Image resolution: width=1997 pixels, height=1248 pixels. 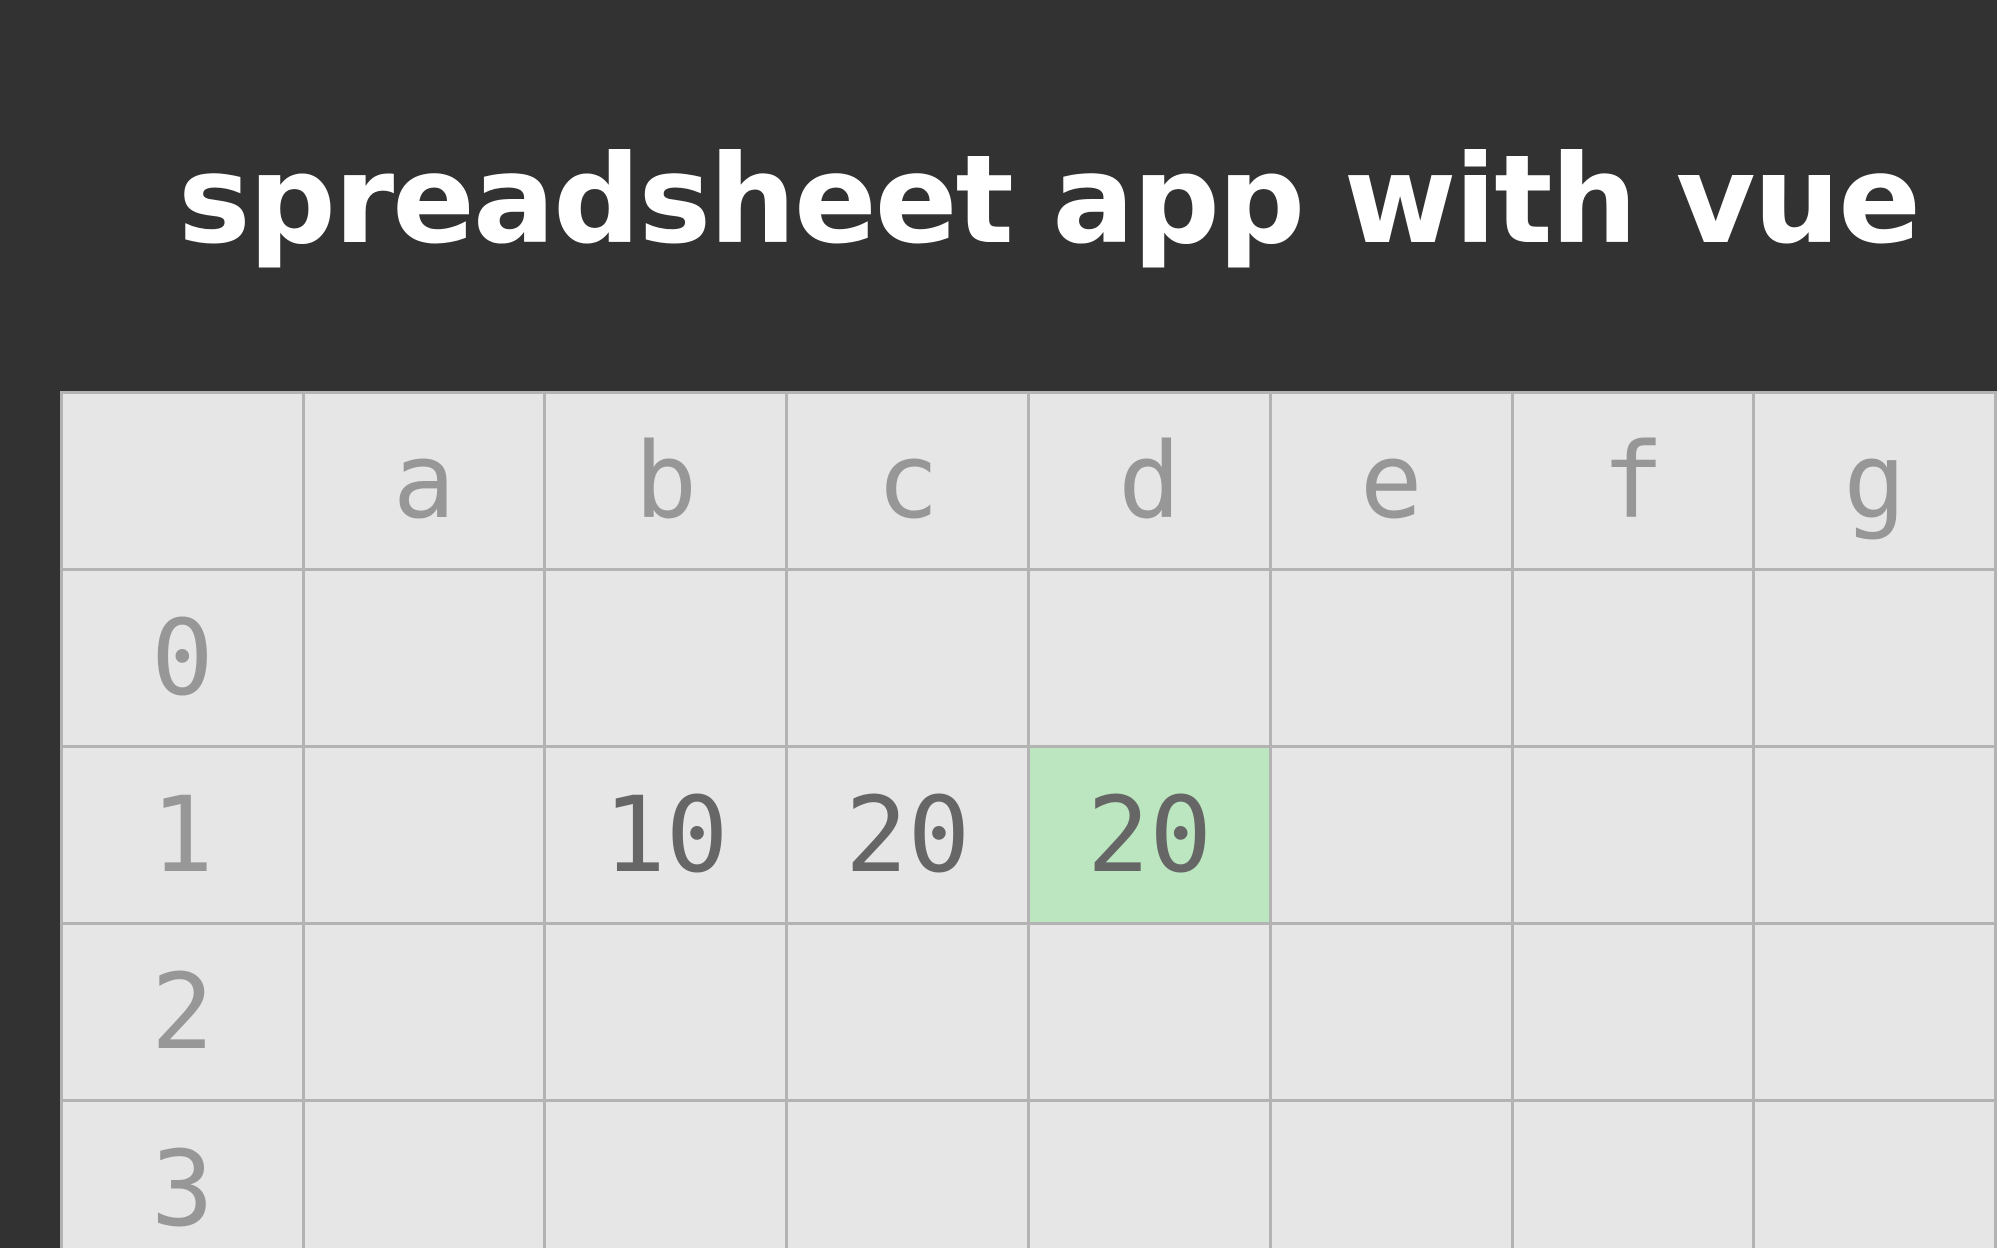 I want to click on cell-a2, so click(x=424, y=1012).